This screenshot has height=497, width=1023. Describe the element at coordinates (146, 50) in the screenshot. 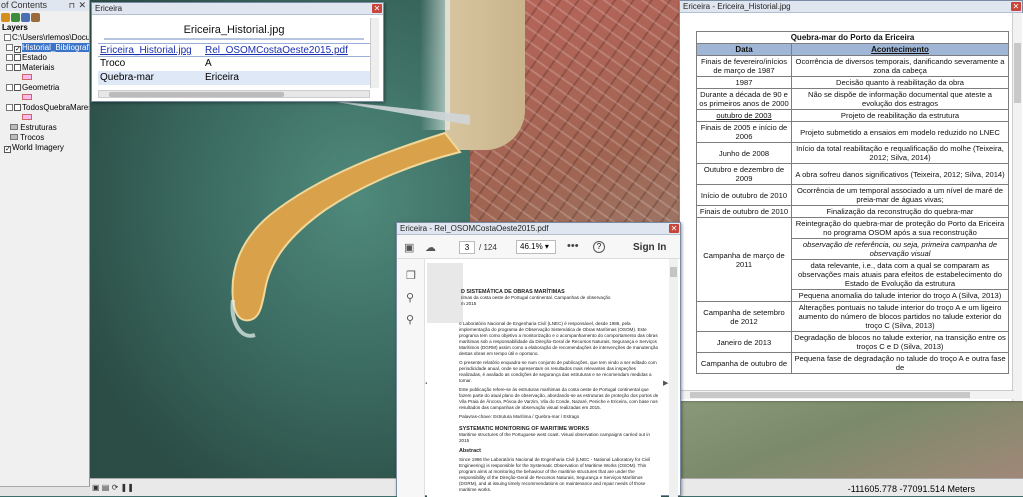

I see `attachment-link-historial: Ericeira_Historial.jpg` at that location.